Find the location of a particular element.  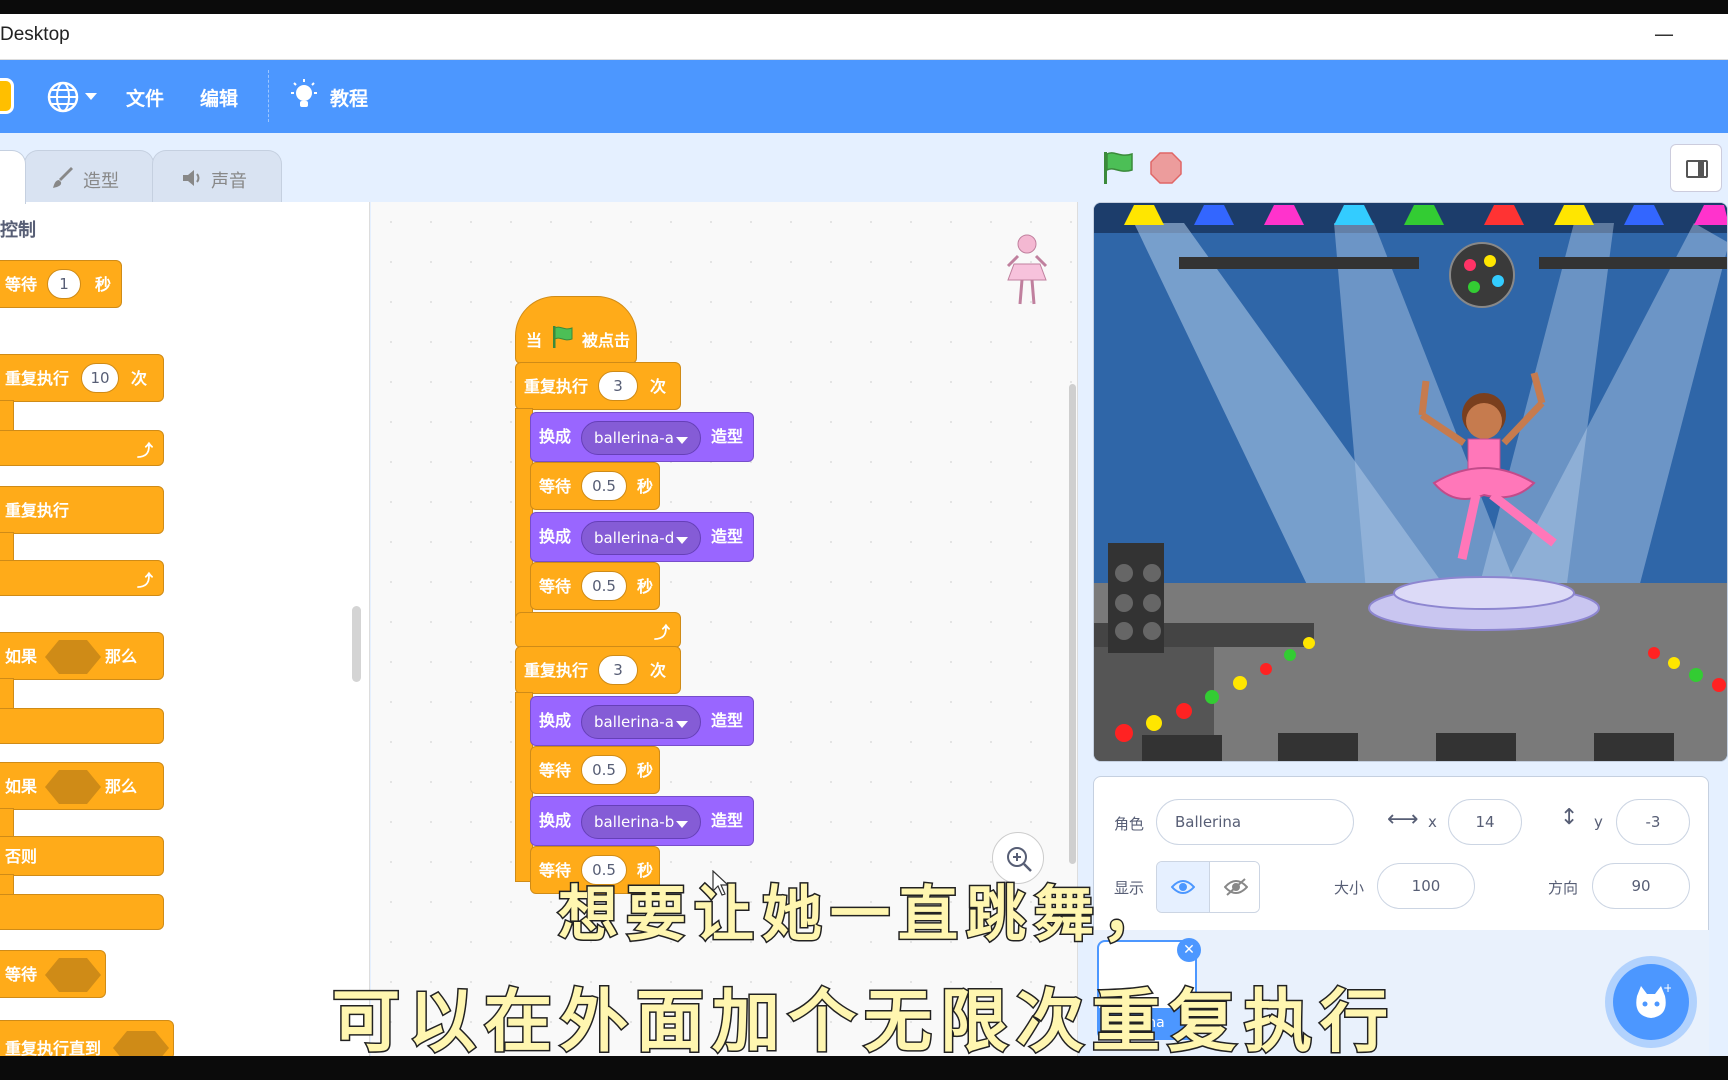

tab-sounds: 声音 is located at coordinates (217, 177).